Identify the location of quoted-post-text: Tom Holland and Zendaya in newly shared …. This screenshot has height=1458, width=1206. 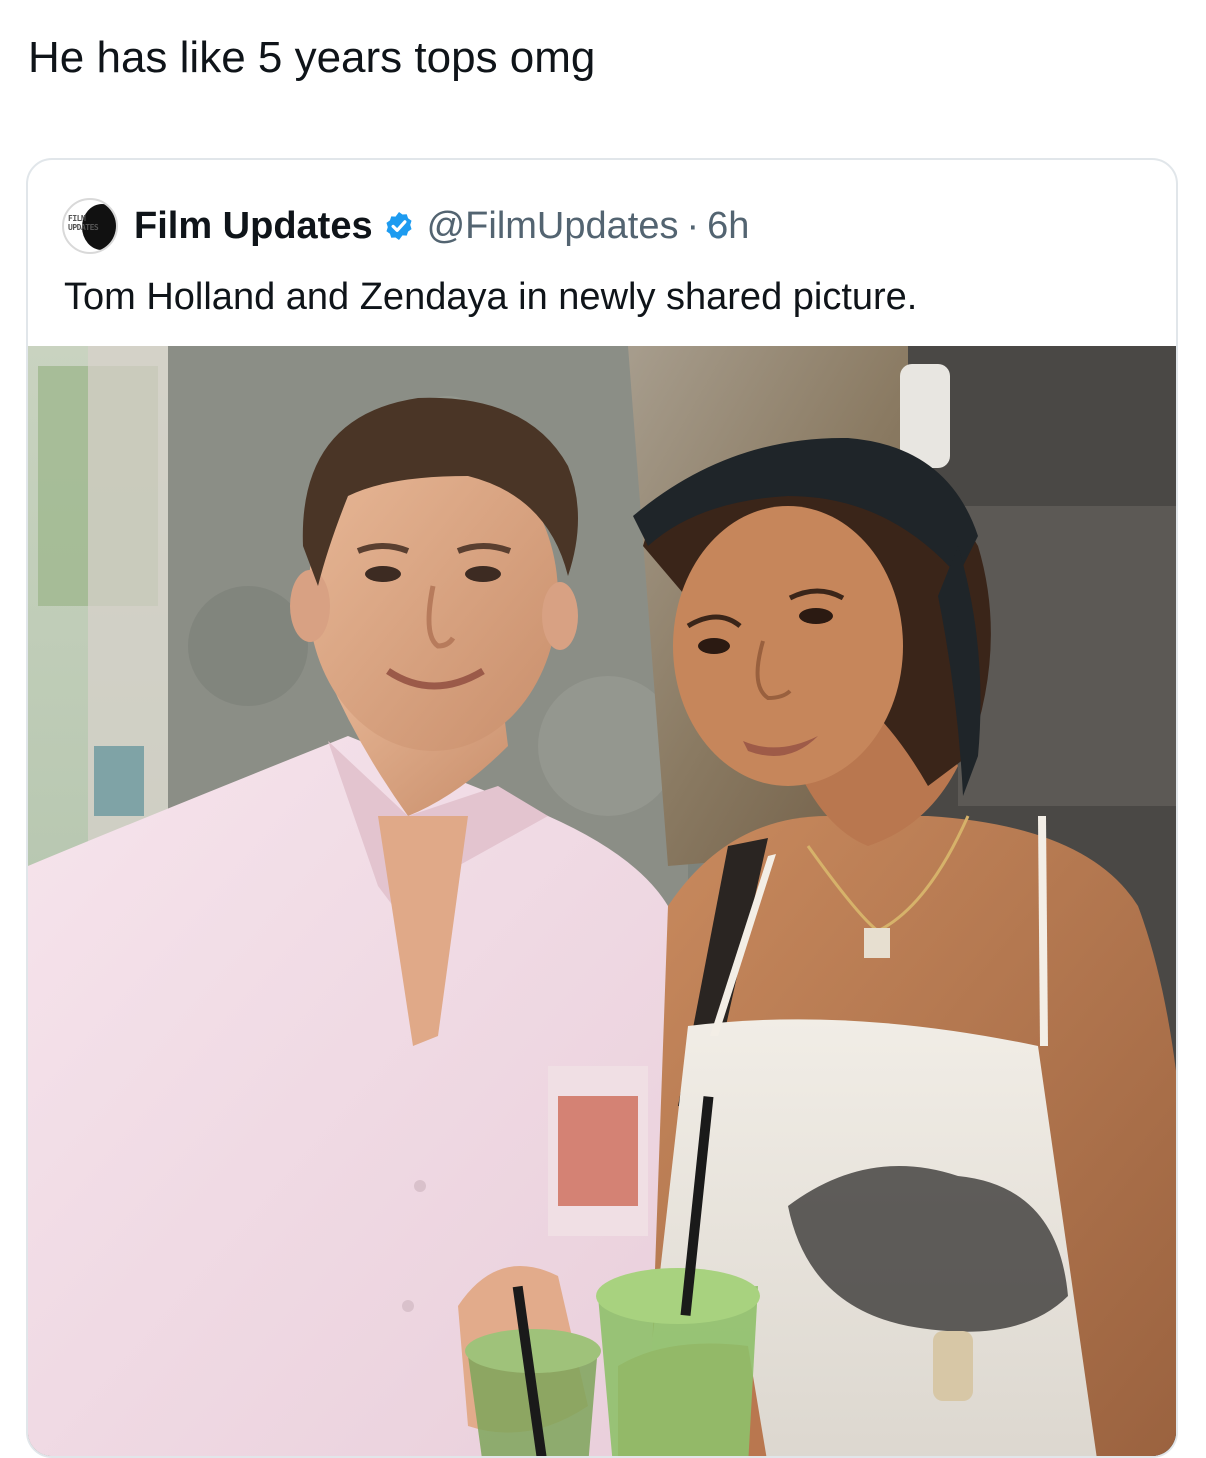
(491, 297).